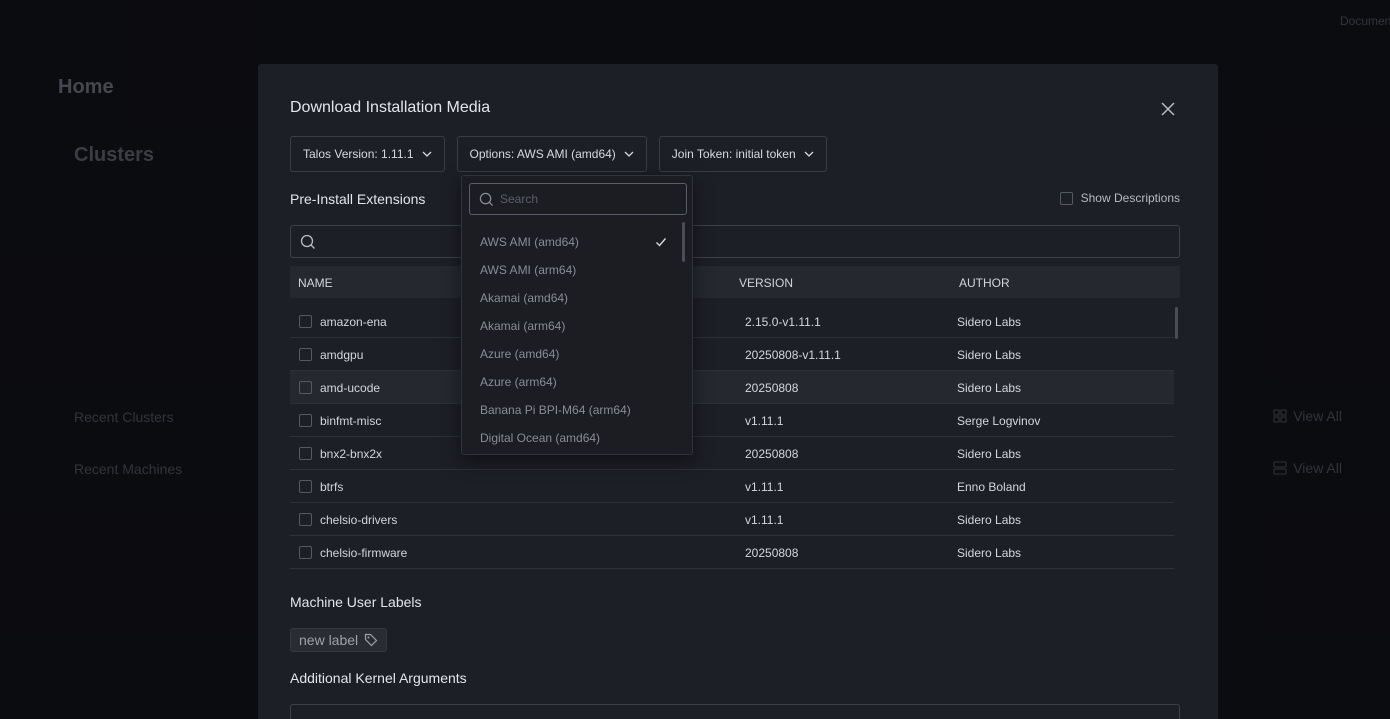 This screenshot has height=719, width=1390. I want to click on table-row: bnx2-bnx2x 20250808 Sidero Labs, so click(732, 453).